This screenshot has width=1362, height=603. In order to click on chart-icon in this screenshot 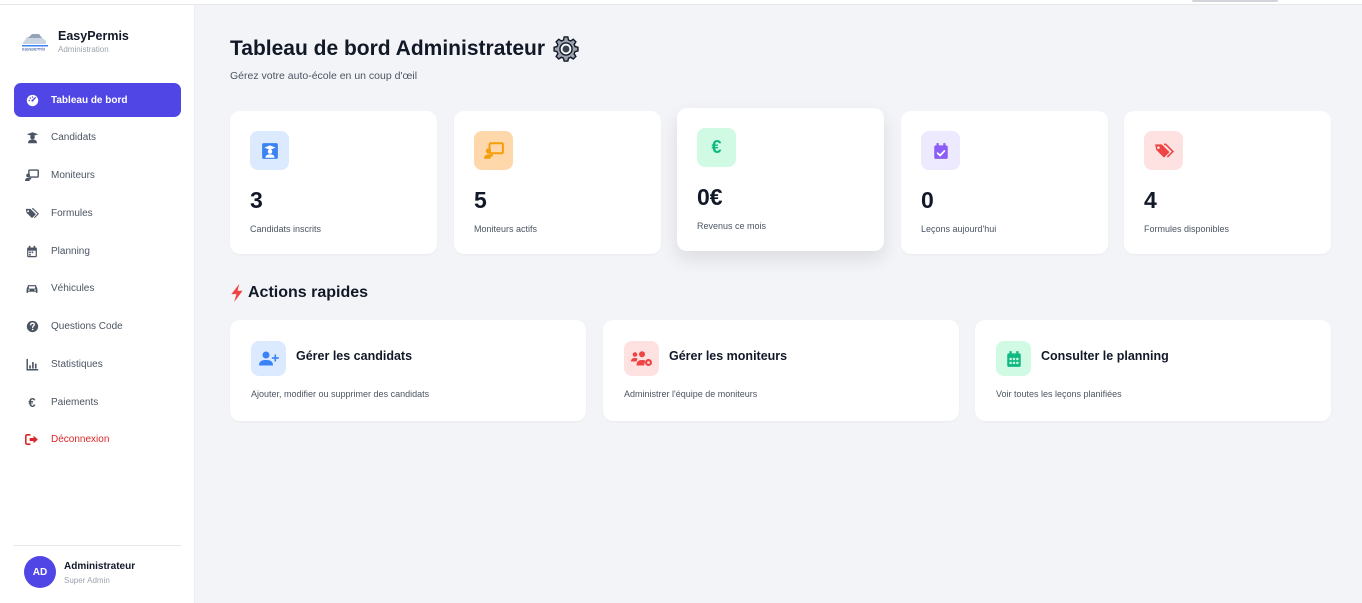, I will do `click(32, 364)`.